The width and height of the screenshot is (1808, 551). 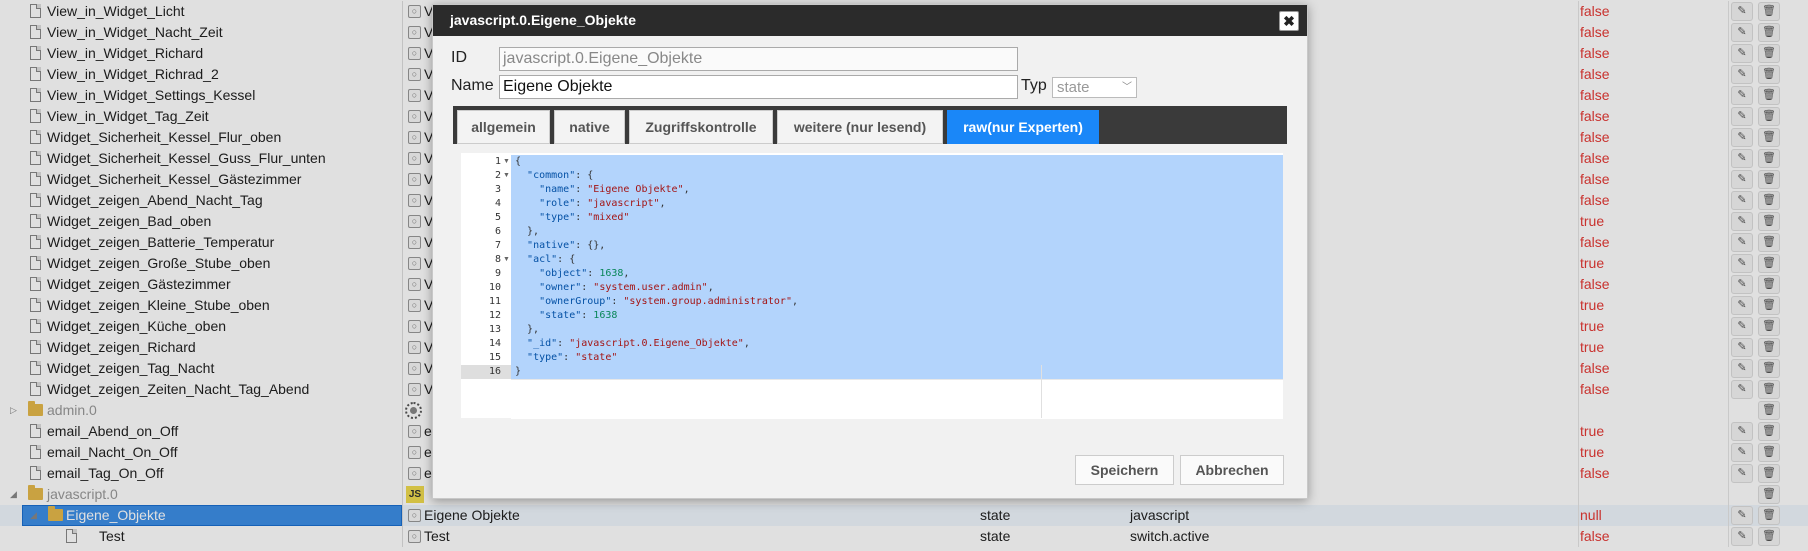 What do you see at coordinates (497, 231) in the screenshot?
I see `line-number: 6` at bounding box center [497, 231].